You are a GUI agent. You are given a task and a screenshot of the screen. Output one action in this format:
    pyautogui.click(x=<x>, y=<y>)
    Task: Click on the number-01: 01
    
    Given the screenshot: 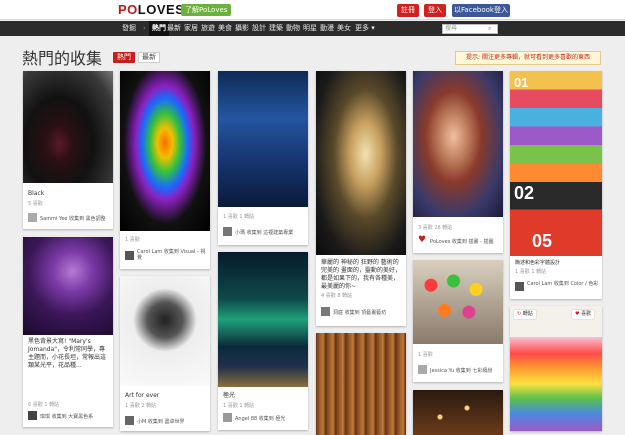 What is the action you would take?
    pyautogui.click(x=521, y=82)
    